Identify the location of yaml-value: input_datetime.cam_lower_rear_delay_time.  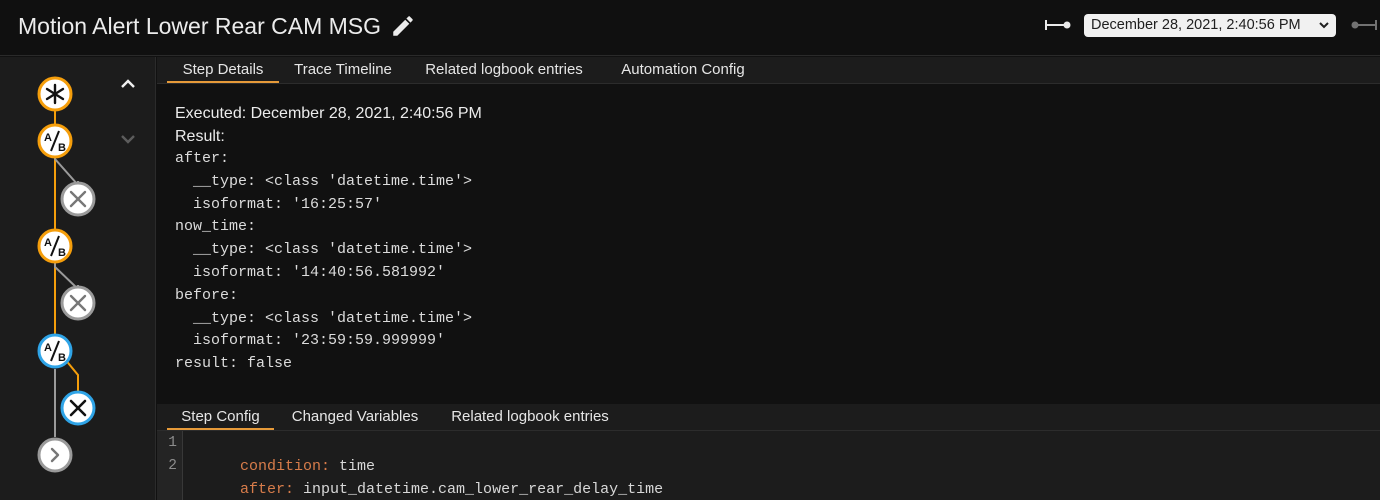
(479, 489).